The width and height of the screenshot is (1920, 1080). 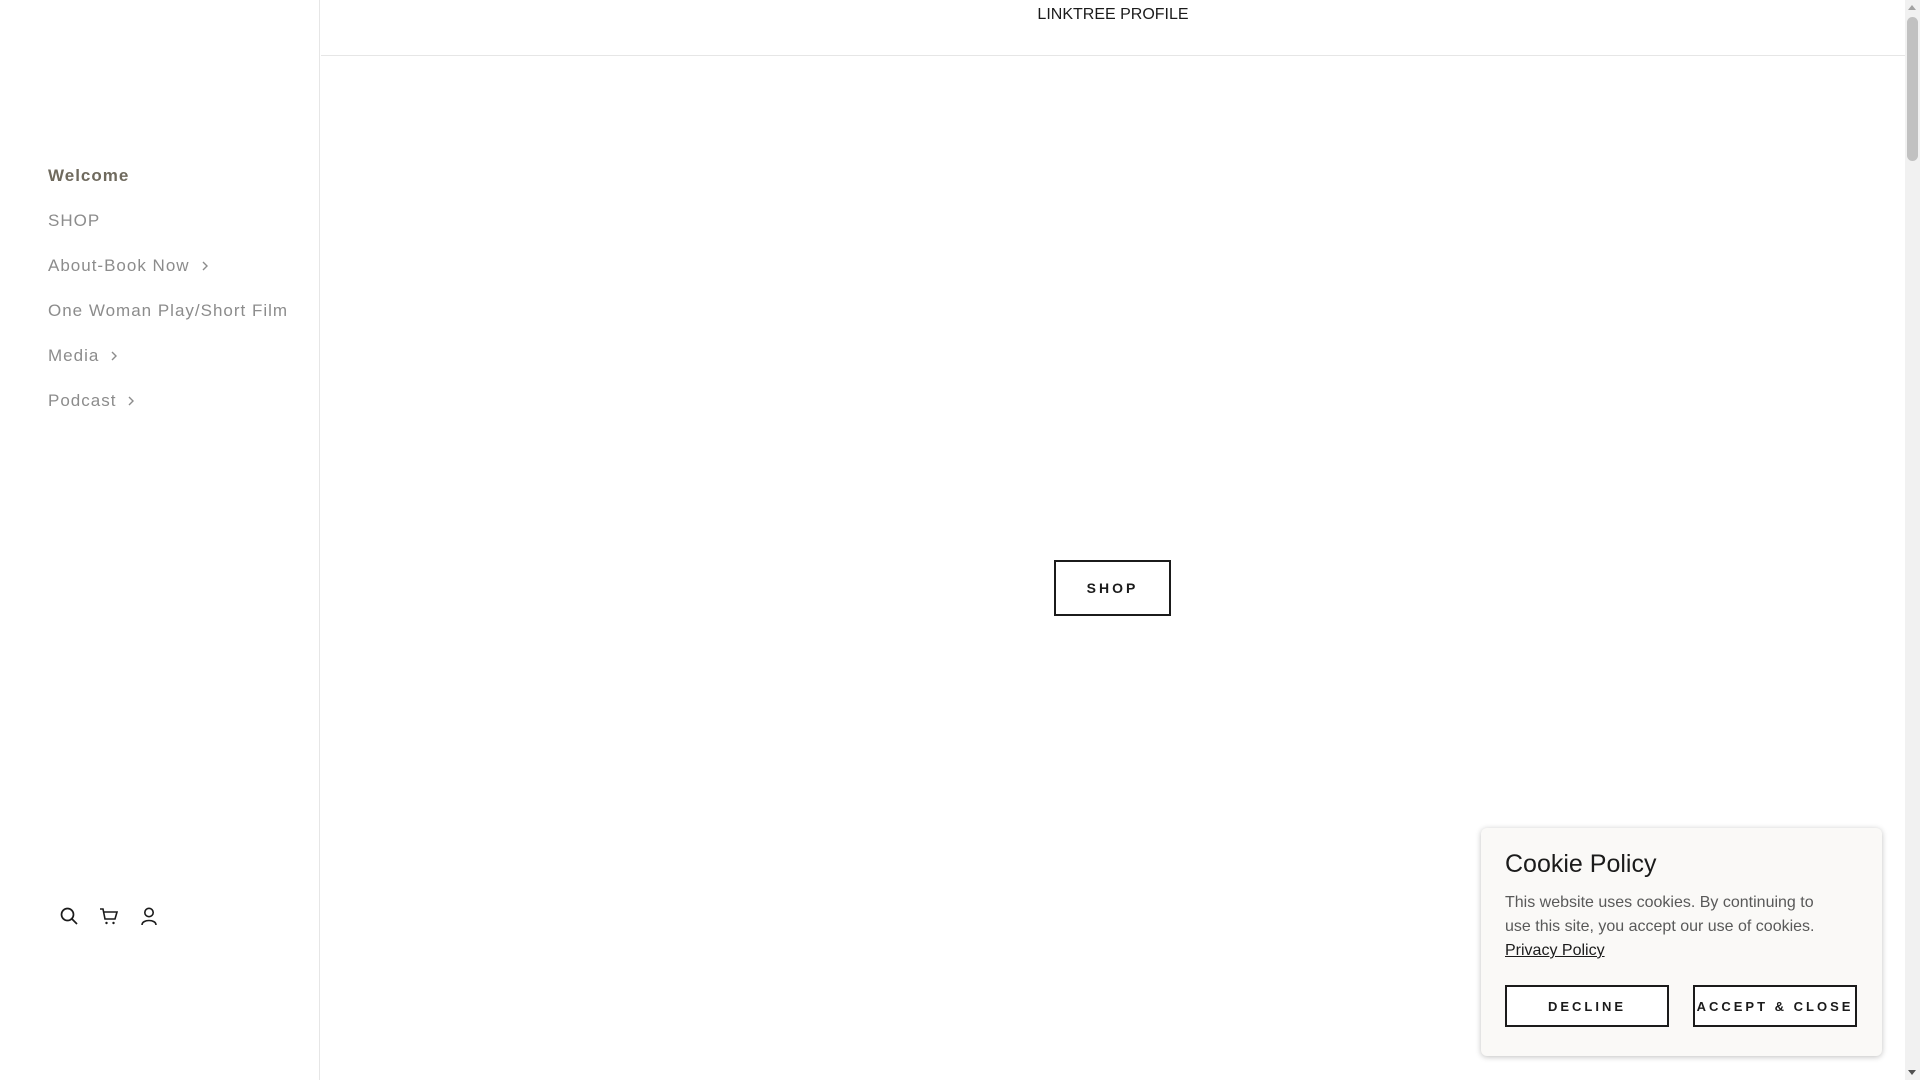 What do you see at coordinates (89, 175) in the screenshot?
I see `nav-item-label: Welcome` at bounding box center [89, 175].